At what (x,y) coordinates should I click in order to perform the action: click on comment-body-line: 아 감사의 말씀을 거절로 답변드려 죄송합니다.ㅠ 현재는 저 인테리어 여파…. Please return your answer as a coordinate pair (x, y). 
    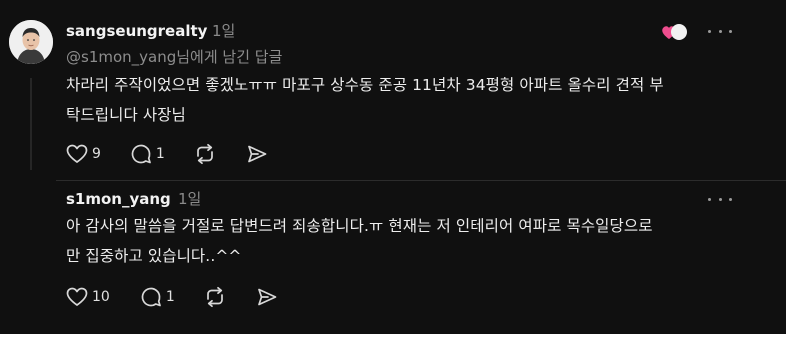
    Looking at the image, I should click on (359, 226).